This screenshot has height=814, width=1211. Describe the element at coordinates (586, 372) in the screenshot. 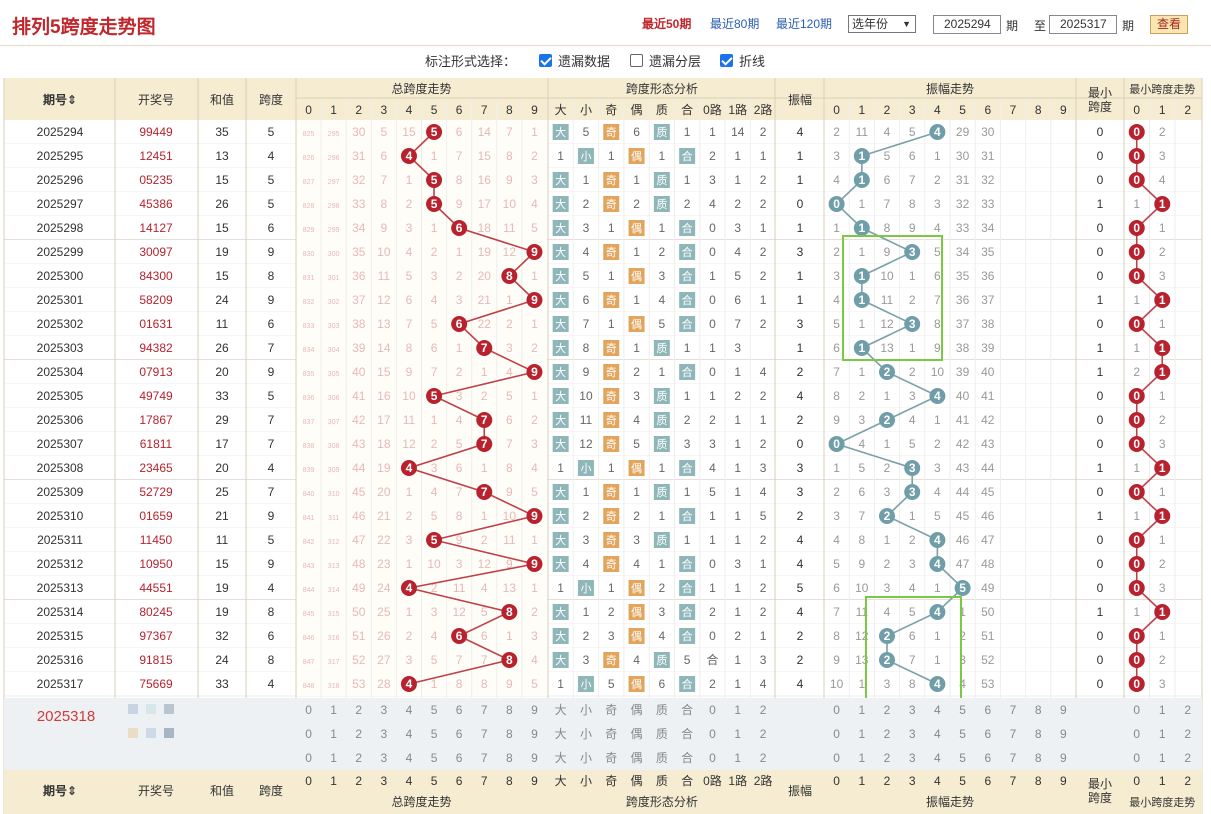

I see `form-cell: 9` at that location.